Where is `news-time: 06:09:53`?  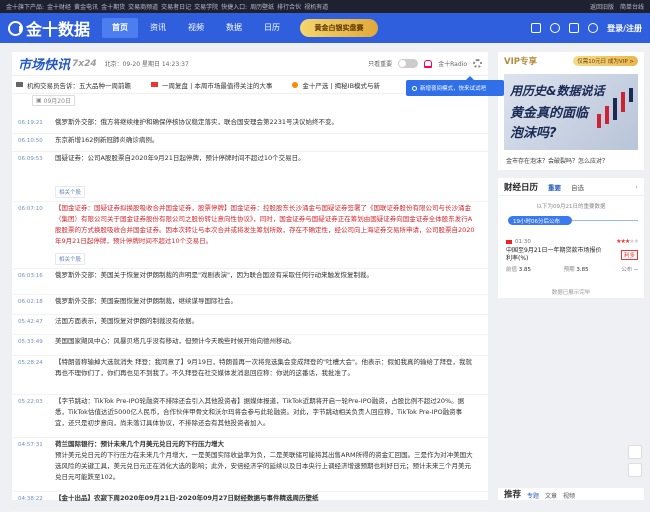 news-time: 06:09:53 is located at coordinates (30, 159).